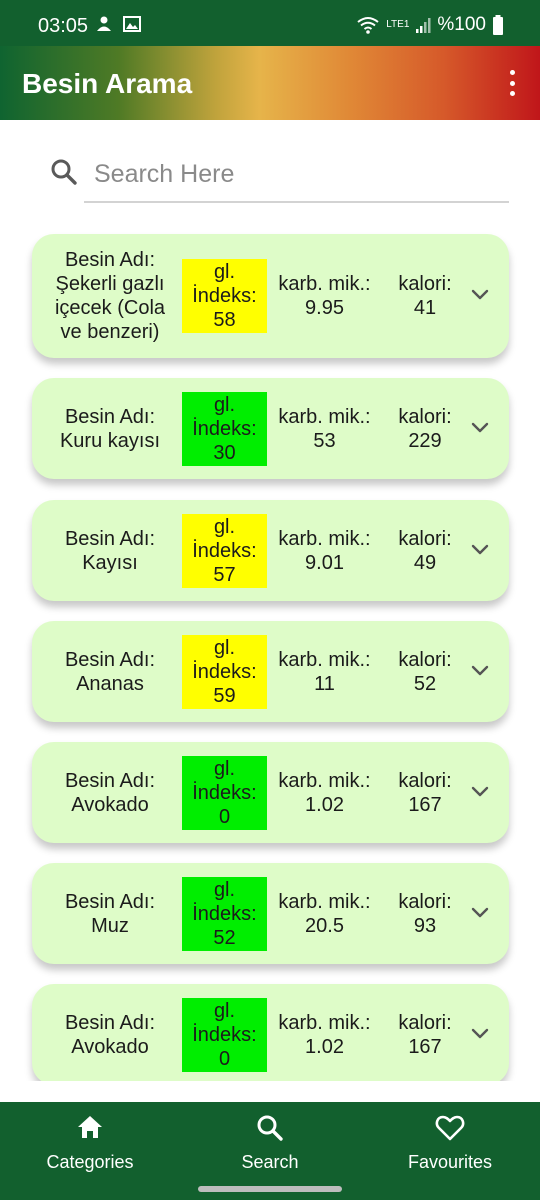 The image size is (540, 1200). Describe the element at coordinates (107, 83) in the screenshot. I see `page-title: Besin Arama` at that location.